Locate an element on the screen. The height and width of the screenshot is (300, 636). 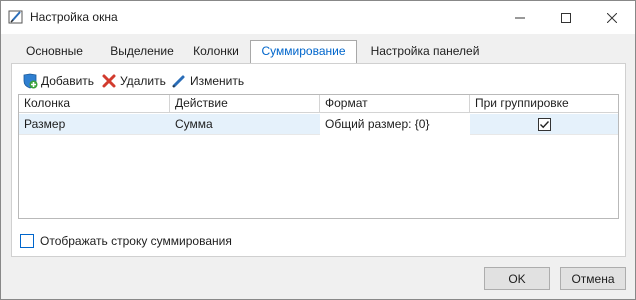
cell-on-grouping is located at coordinates (544, 124).